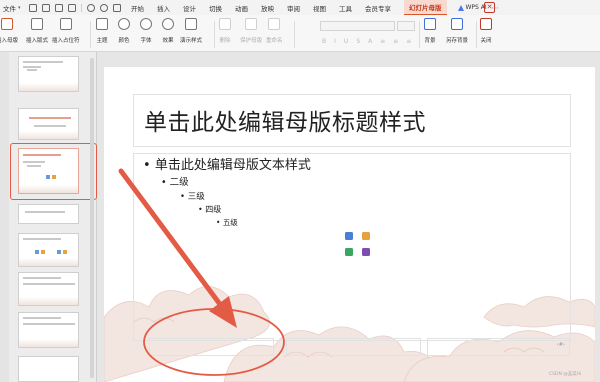 This screenshot has height=382, width=600. Describe the element at coordinates (366, 41) in the screenshot. I see `format-buttons-disabled: B I U S A ≡ ≡ ≡` at that location.